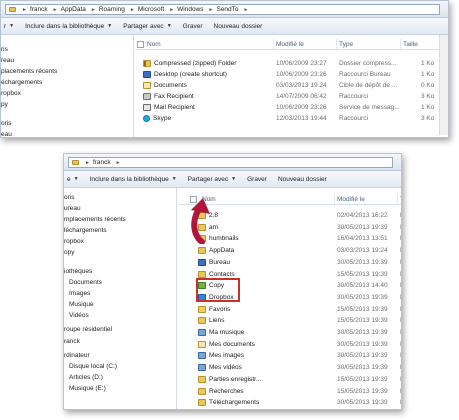 Image resolution: width=459 pixels, height=420 pixels. I want to click on file-name: Favoris, so click(220, 309).